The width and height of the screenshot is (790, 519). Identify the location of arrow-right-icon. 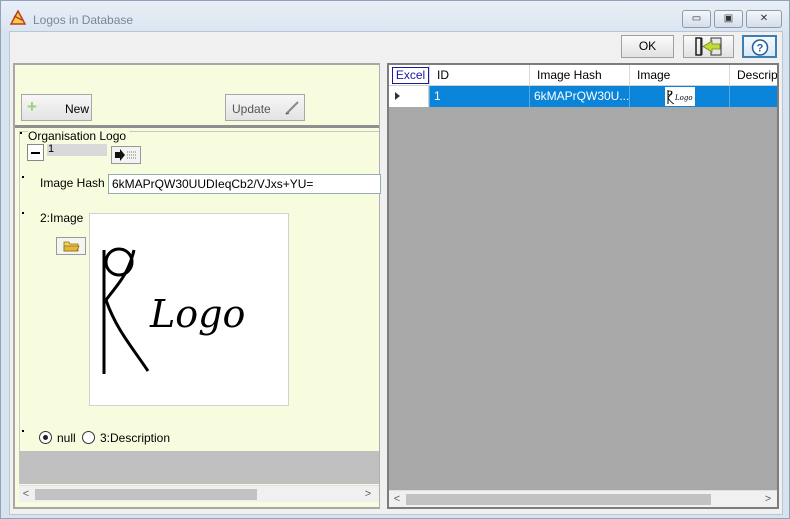
(126, 155).